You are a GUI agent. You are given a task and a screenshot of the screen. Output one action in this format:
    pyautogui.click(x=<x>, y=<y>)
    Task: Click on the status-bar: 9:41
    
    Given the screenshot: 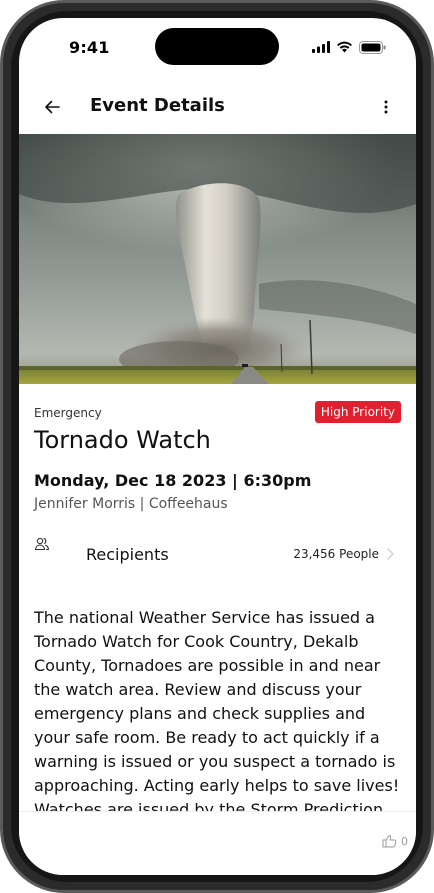 What is the action you would take?
    pyautogui.click(x=217, y=48)
    